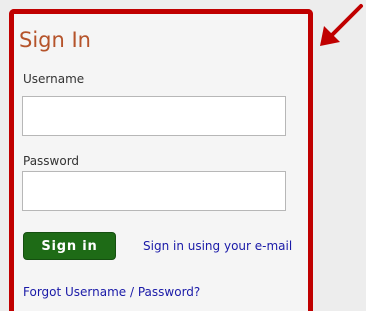 The height and width of the screenshot is (311, 366). I want to click on forgot-credentials-link: Forgot Username / Password?, so click(111, 292).